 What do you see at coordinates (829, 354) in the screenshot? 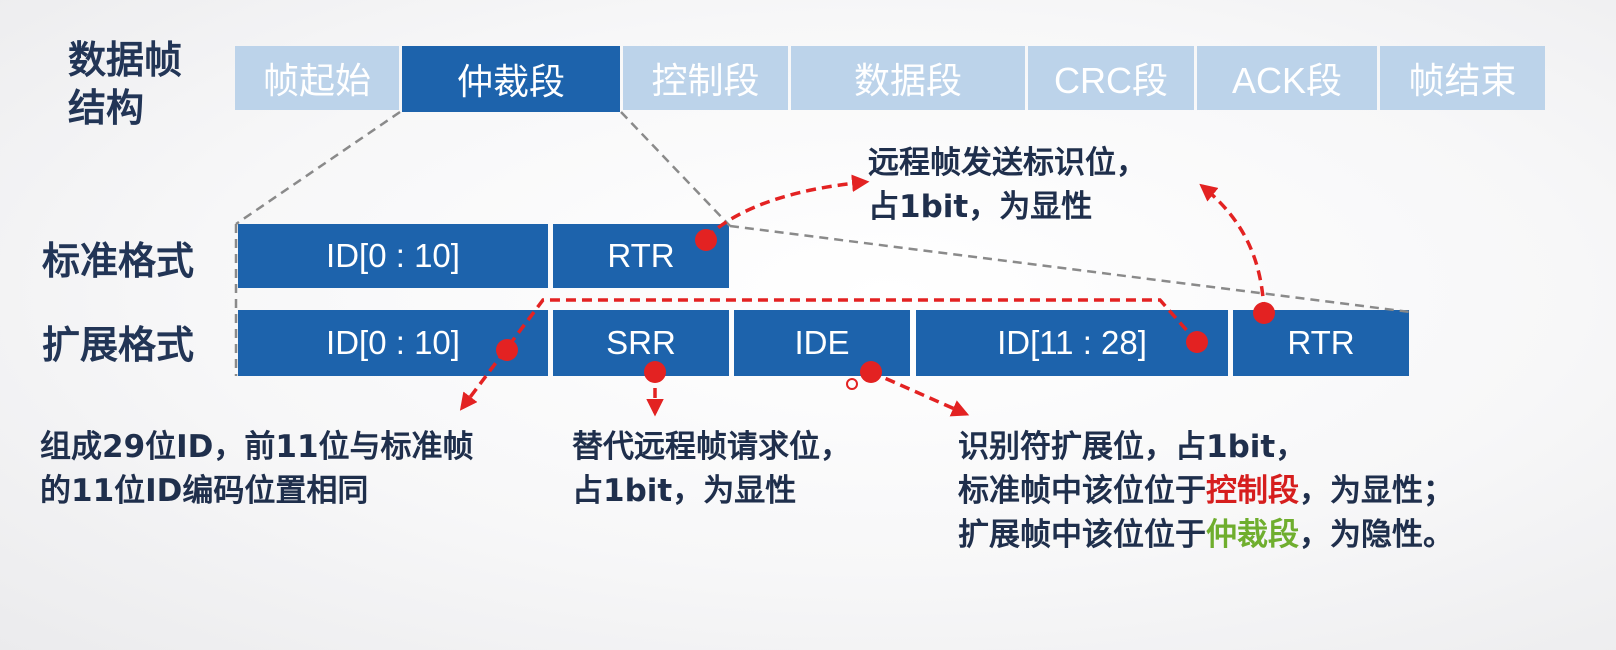
I see `arrow-id-composition` at bounding box center [829, 354].